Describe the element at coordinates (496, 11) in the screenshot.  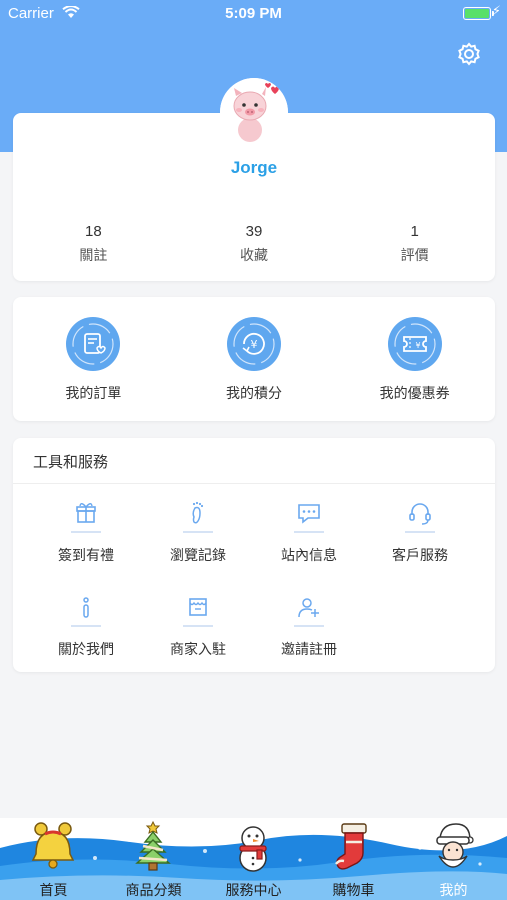
I see `charging-icon: ⚡` at that location.